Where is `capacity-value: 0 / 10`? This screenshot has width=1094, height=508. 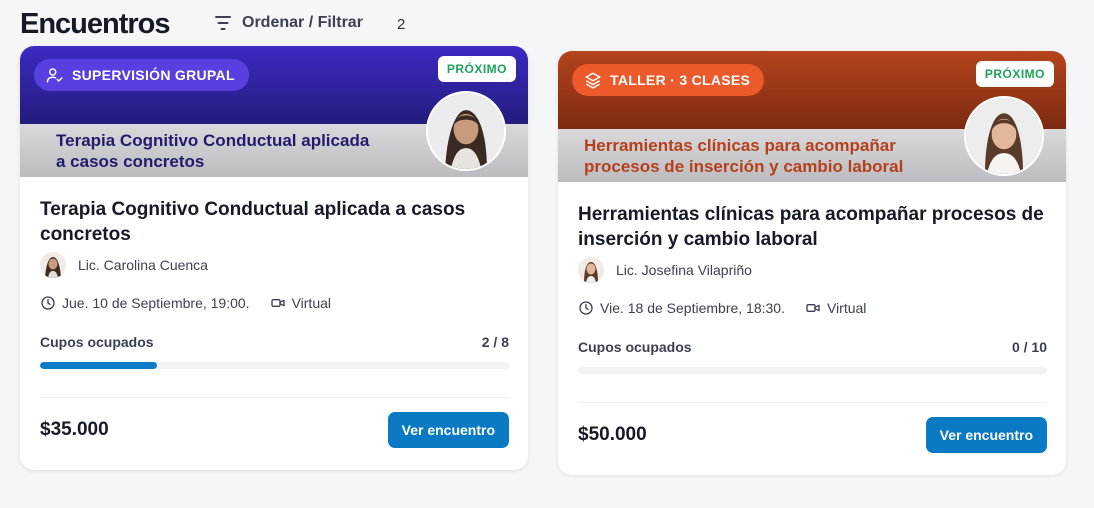
capacity-value: 0 / 10 is located at coordinates (1029, 347).